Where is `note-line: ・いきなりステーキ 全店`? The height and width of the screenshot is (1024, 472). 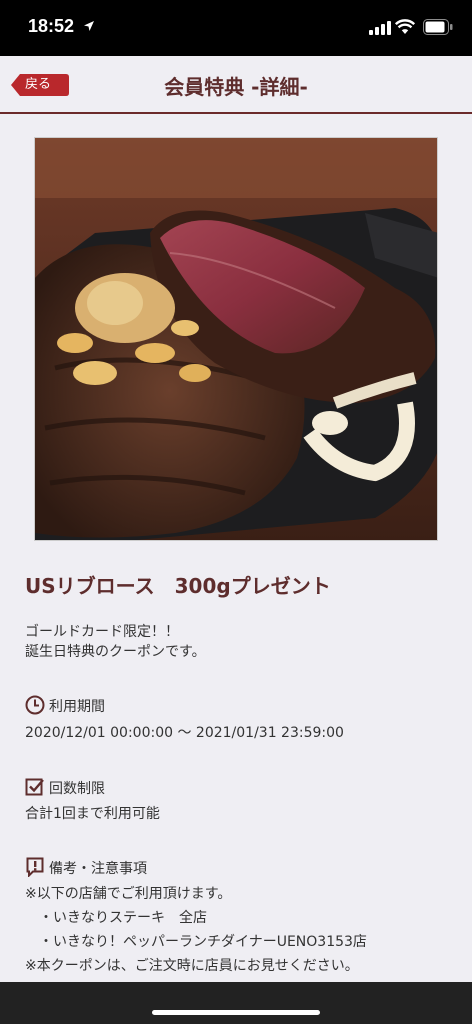
note-line: ・いきなりステーキ 全店 is located at coordinates (116, 918).